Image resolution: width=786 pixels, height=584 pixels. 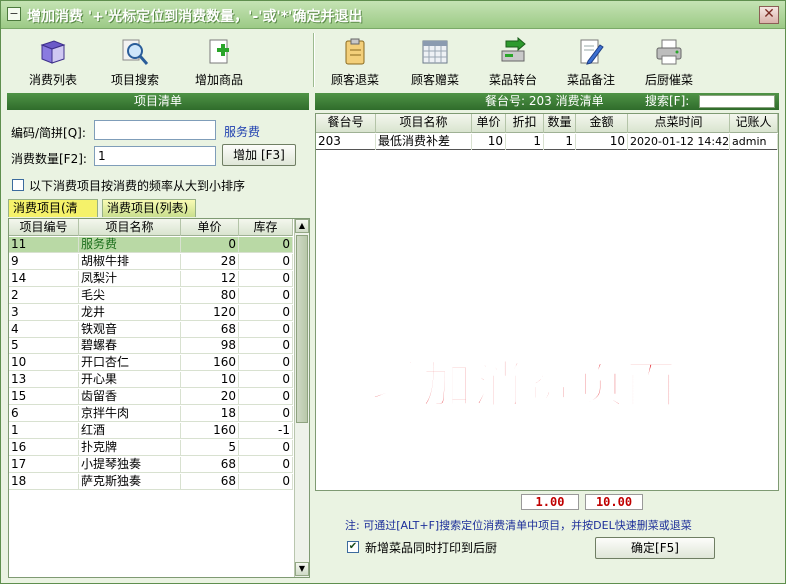 What do you see at coordinates (560, 123) in the screenshot?
I see `column-header: 数量` at bounding box center [560, 123].